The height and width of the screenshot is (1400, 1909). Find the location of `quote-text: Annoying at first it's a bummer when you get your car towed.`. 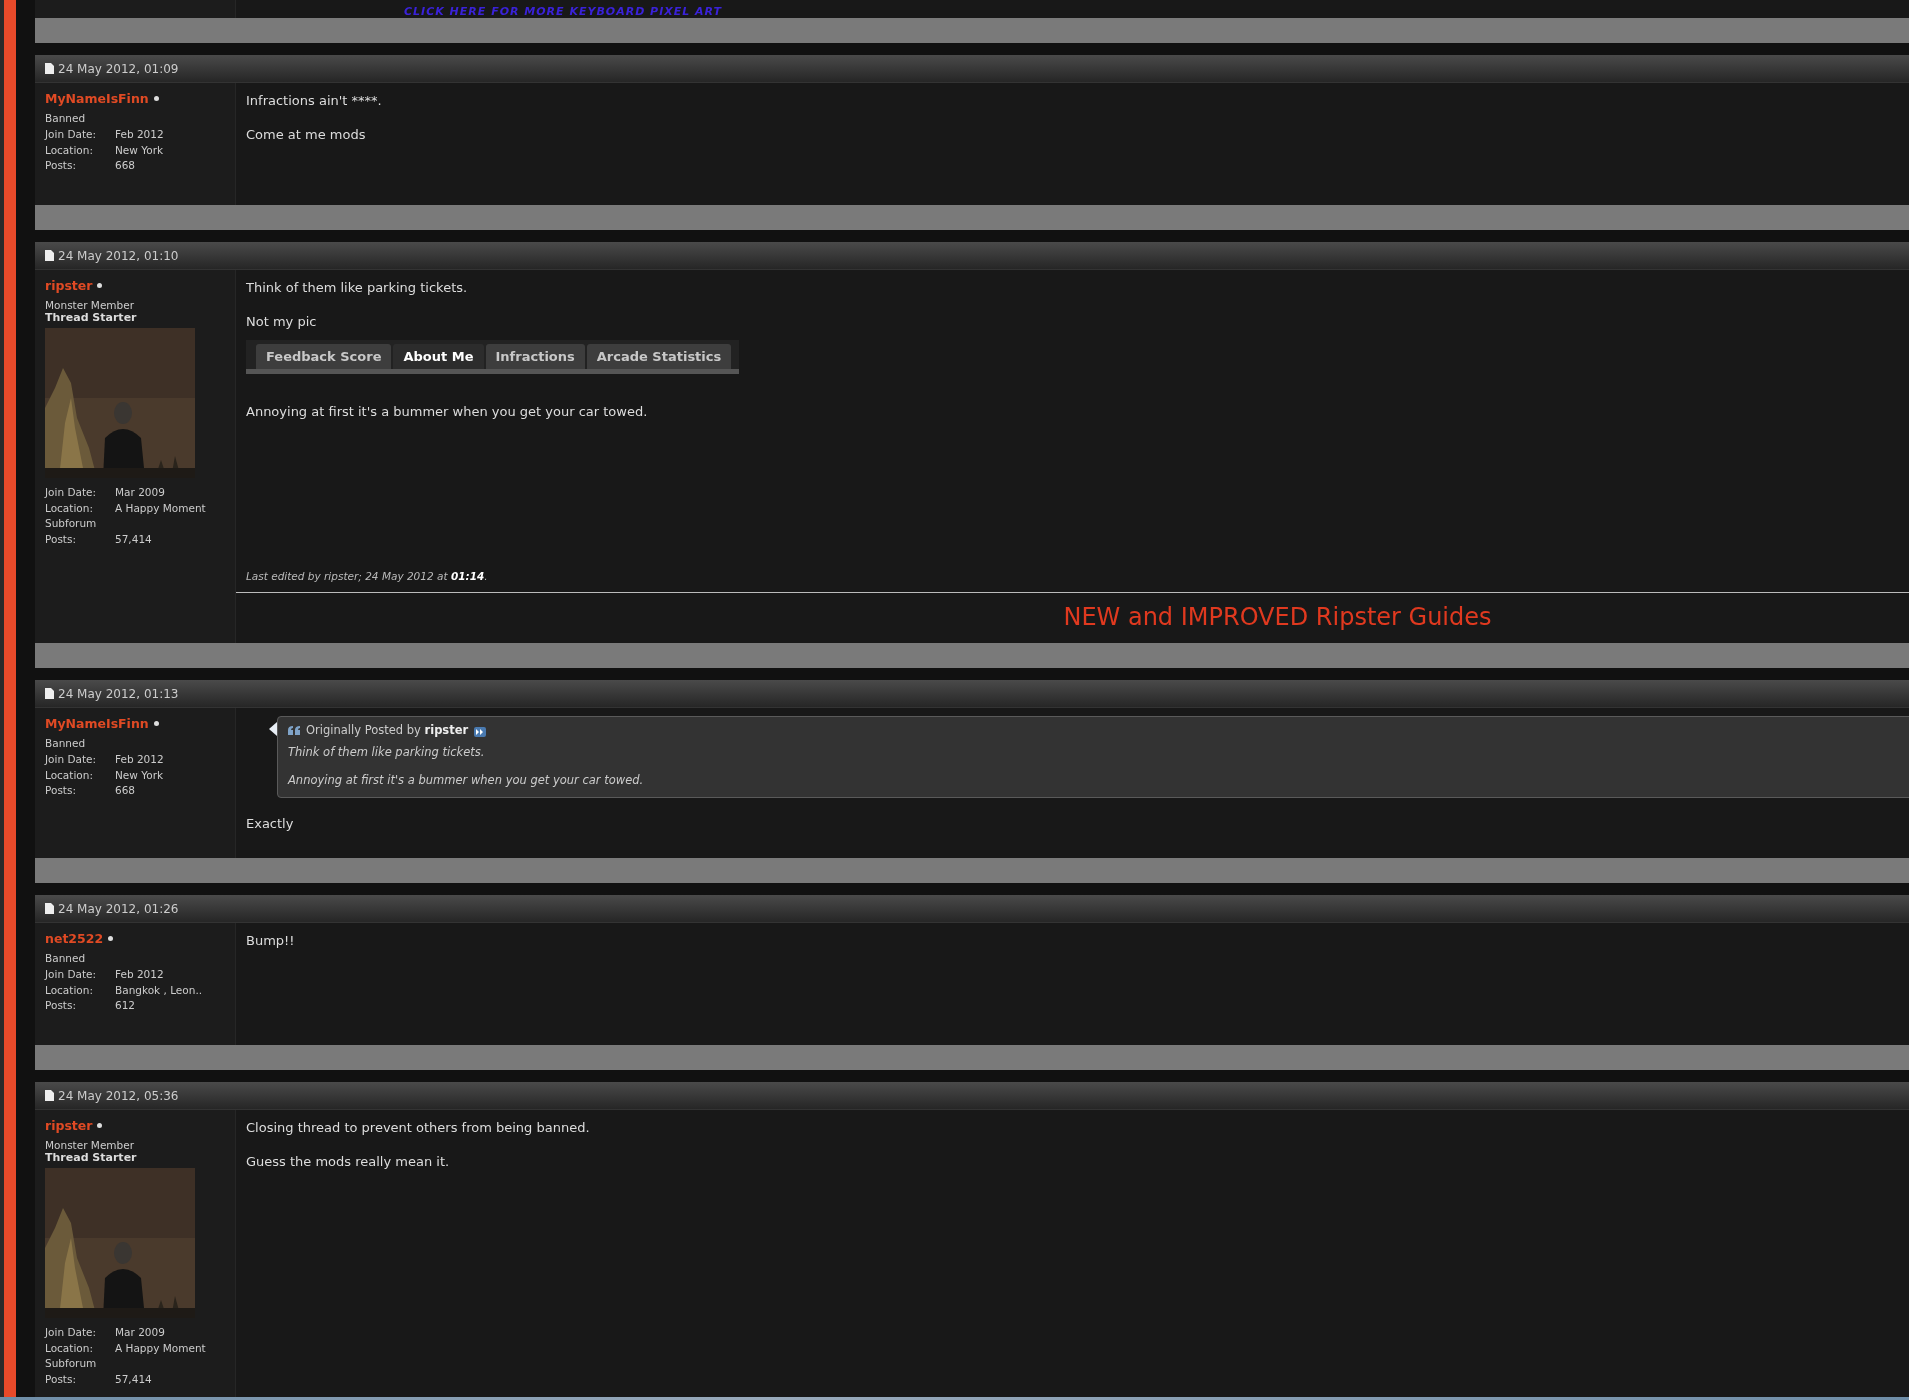

quote-text: Annoying at first it's a bummer when you get your car towed. is located at coordinates (466, 780).